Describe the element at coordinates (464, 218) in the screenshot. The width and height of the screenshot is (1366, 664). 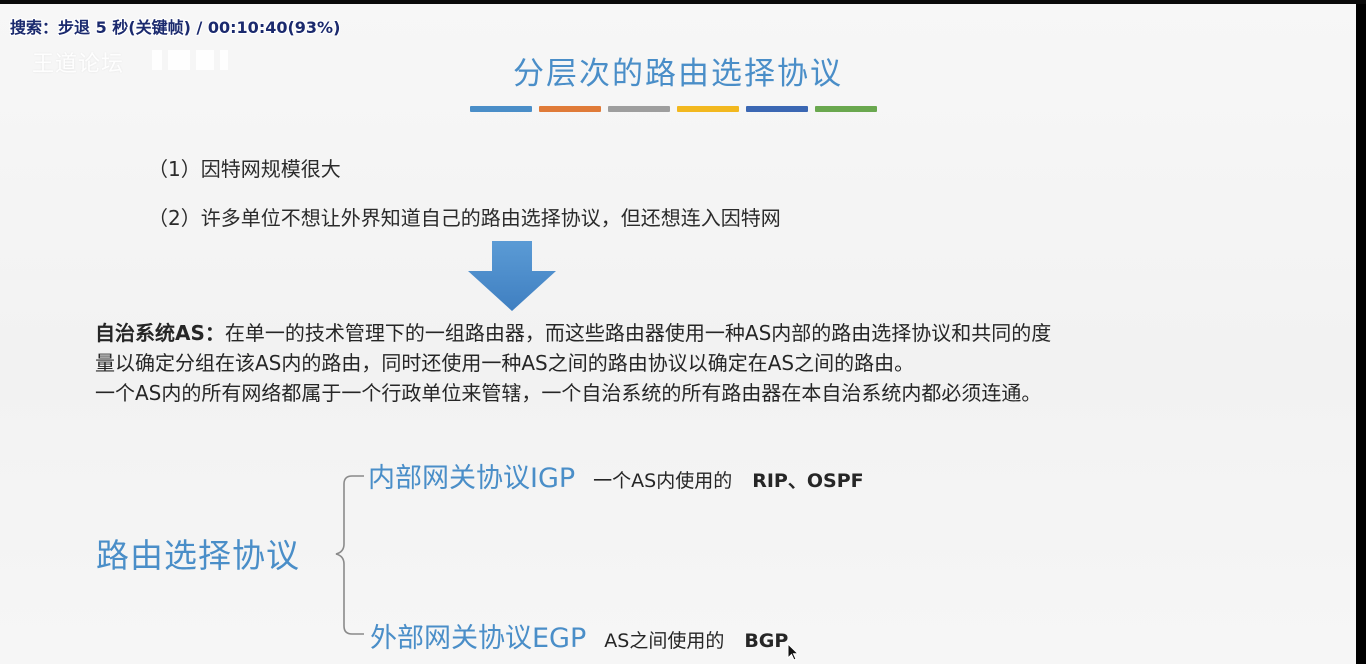
I see `point-privacy: （2）许多单位不想让外界知道自己的路由选择协议，但还想连入因特网` at that location.